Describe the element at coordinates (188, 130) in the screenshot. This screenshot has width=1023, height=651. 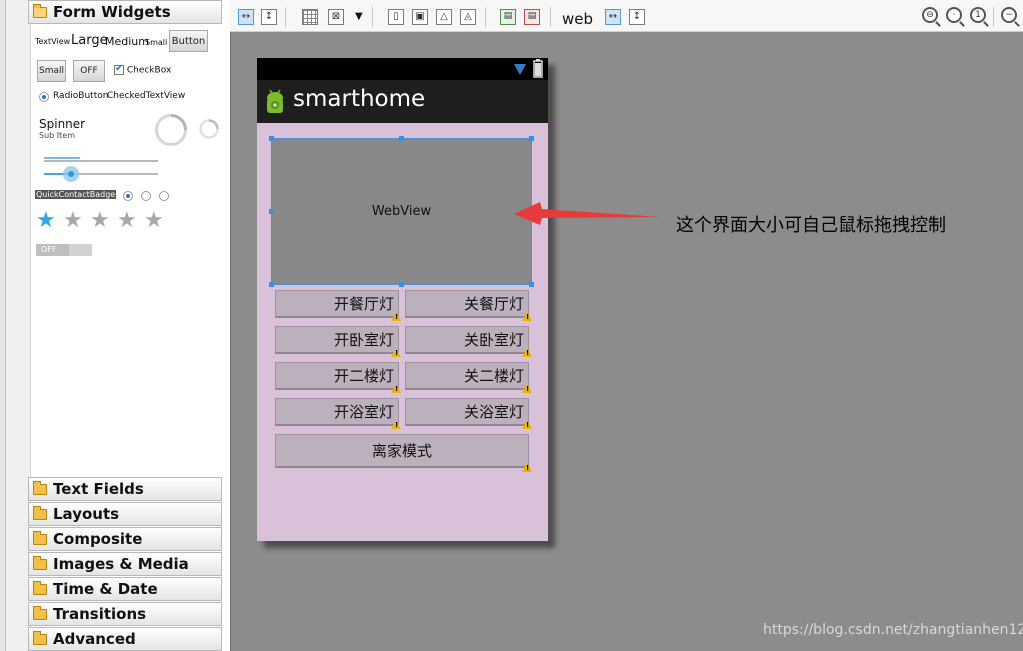
I see `progress-spinners` at that location.